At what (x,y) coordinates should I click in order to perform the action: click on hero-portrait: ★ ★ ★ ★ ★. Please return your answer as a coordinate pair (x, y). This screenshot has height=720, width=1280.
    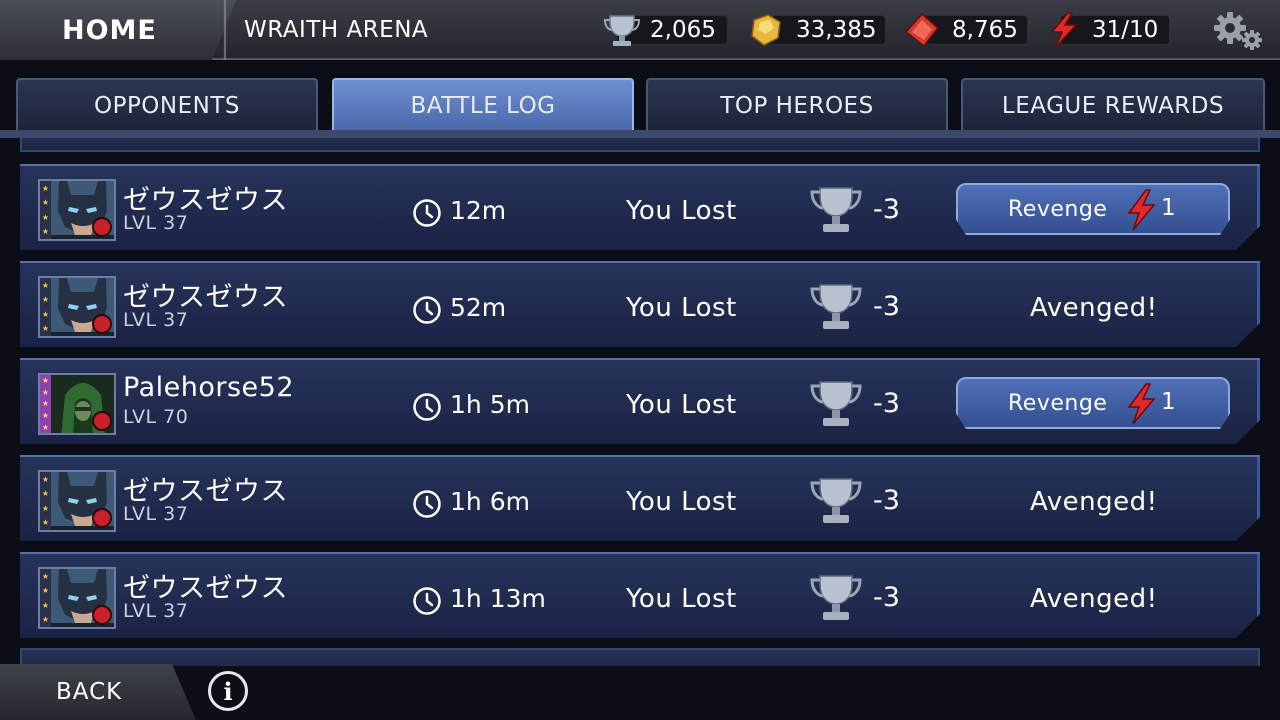
    Looking at the image, I should click on (77, 404).